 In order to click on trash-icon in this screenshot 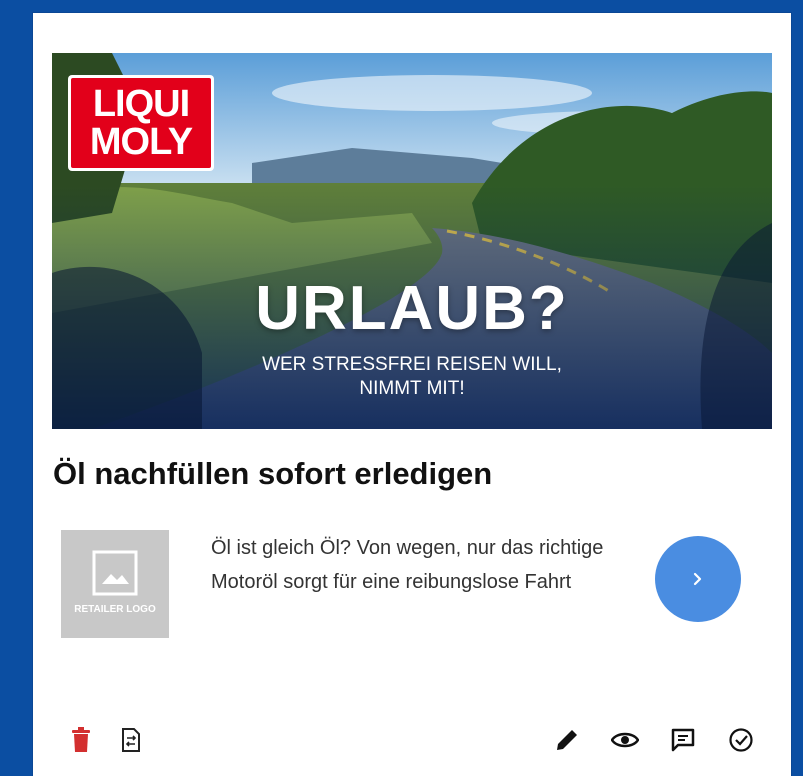, I will do `click(81, 739)`.